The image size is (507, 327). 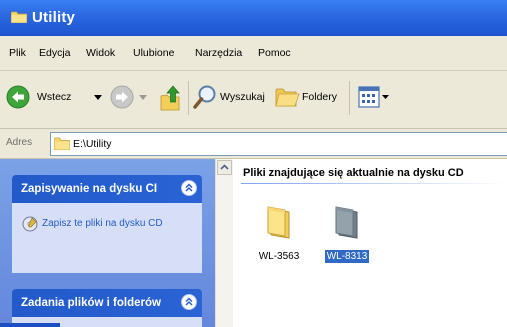 What do you see at coordinates (224, 243) in the screenshot?
I see `task-pane-scrollbar` at bounding box center [224, 243].